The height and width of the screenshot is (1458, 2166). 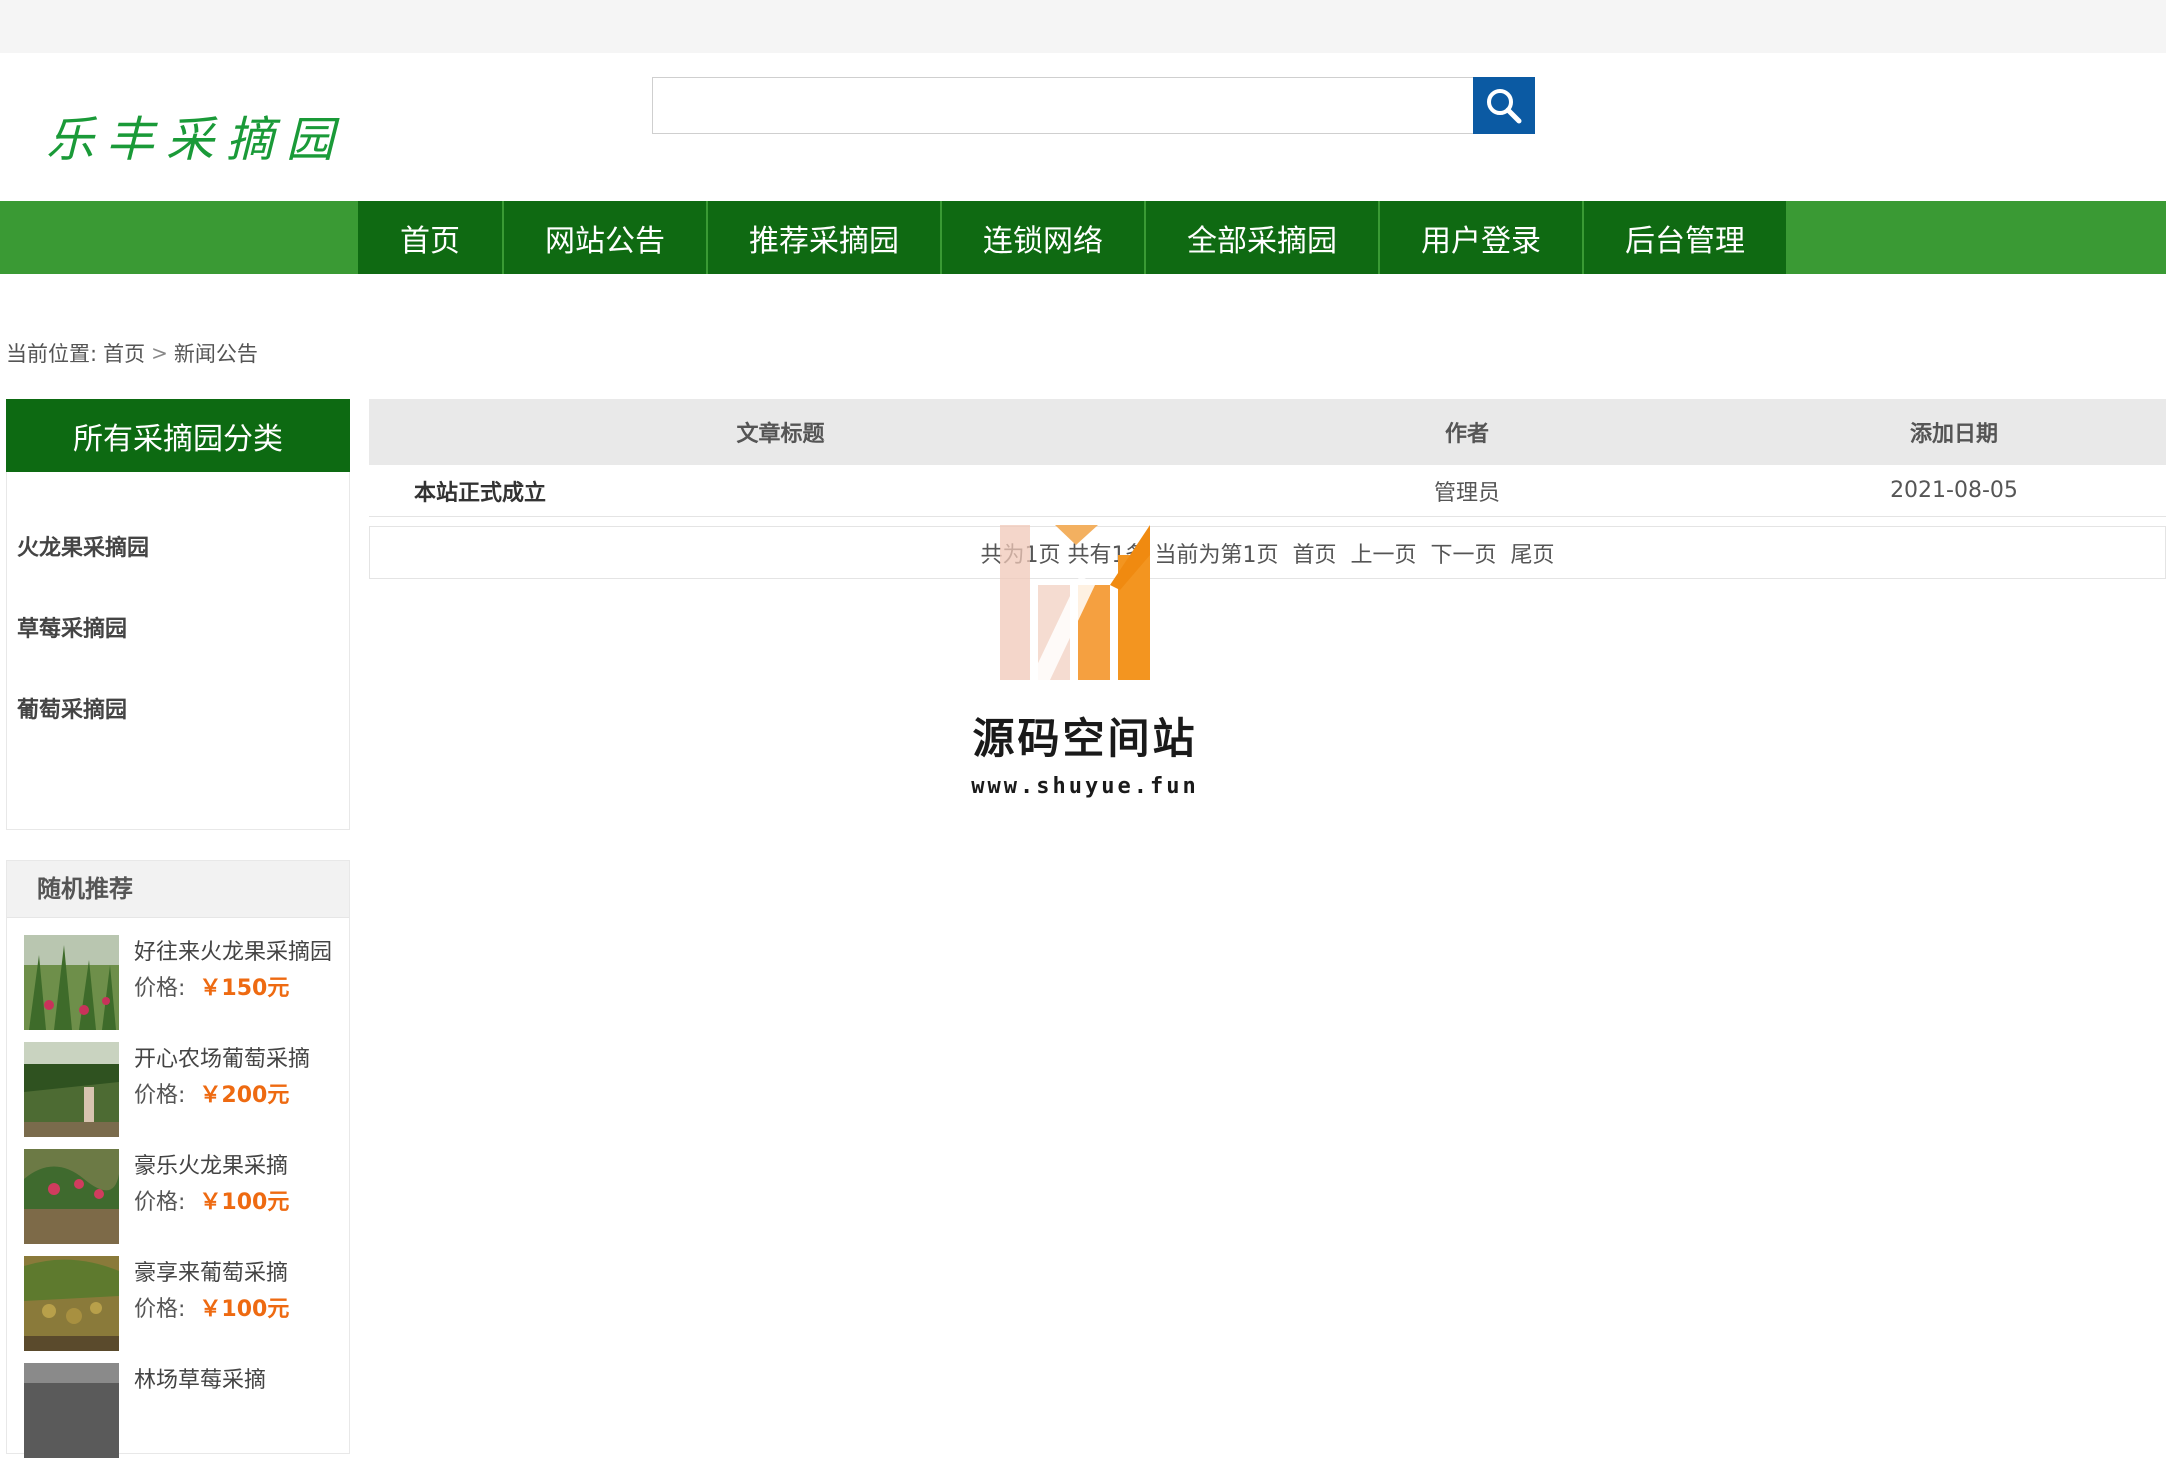 I want to click on watermark: 源码空间站 www.shuyue.fun, so click(x=1085, y=657).